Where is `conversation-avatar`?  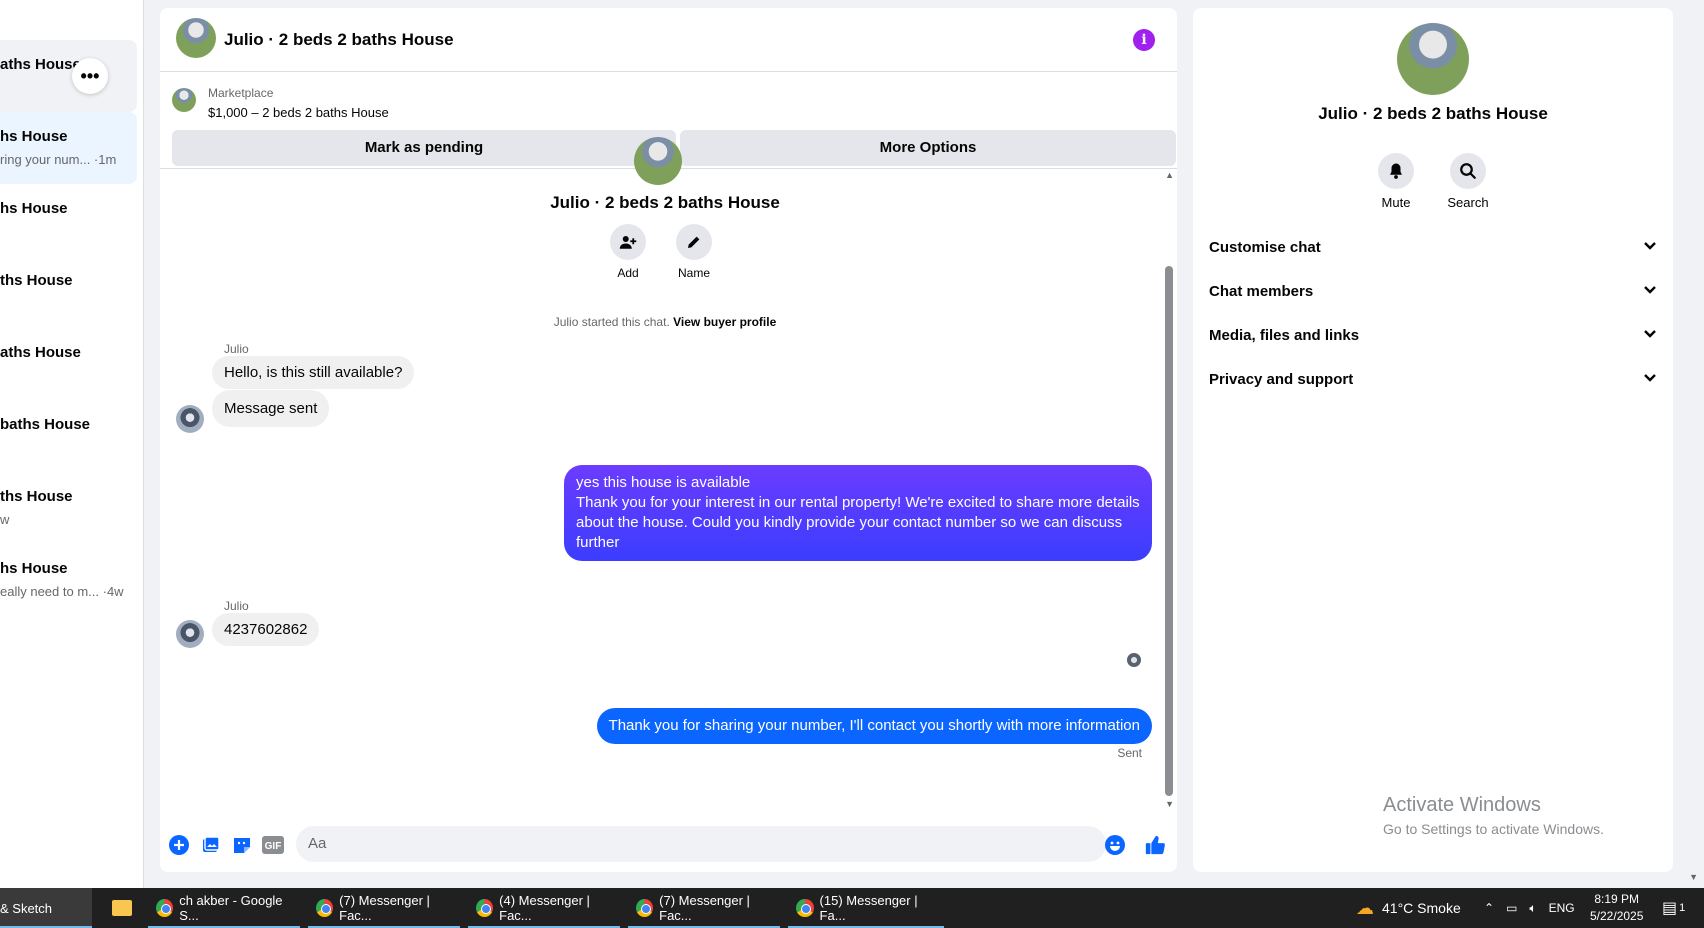 conversation-avatar is located at coordinates (658, 161).